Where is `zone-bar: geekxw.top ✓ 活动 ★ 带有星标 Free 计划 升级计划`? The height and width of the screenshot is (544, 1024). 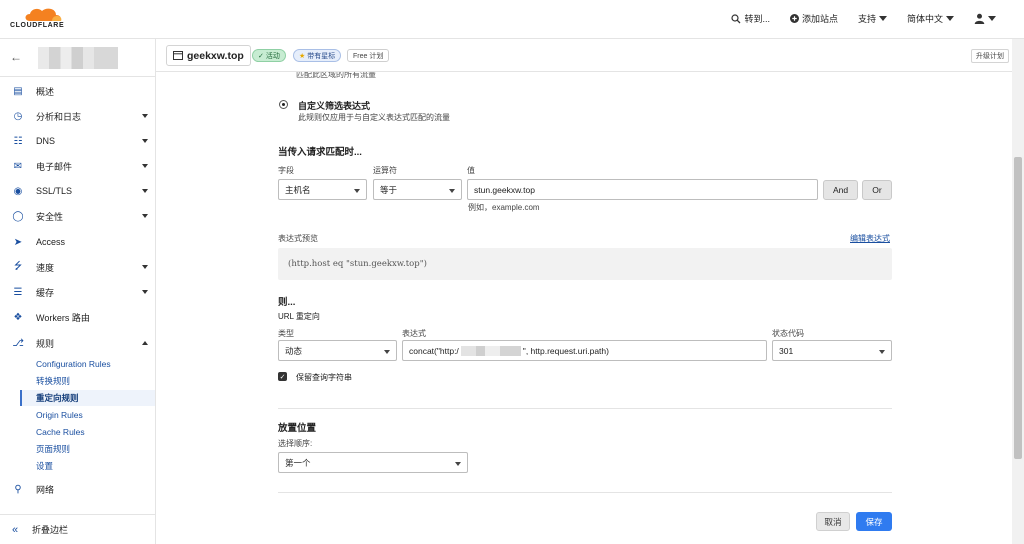
zone-bar: geekxw.top ✓ 活动 ★ 带有星标 Free 计划 升级计划 is located at coordinates (584, 55).